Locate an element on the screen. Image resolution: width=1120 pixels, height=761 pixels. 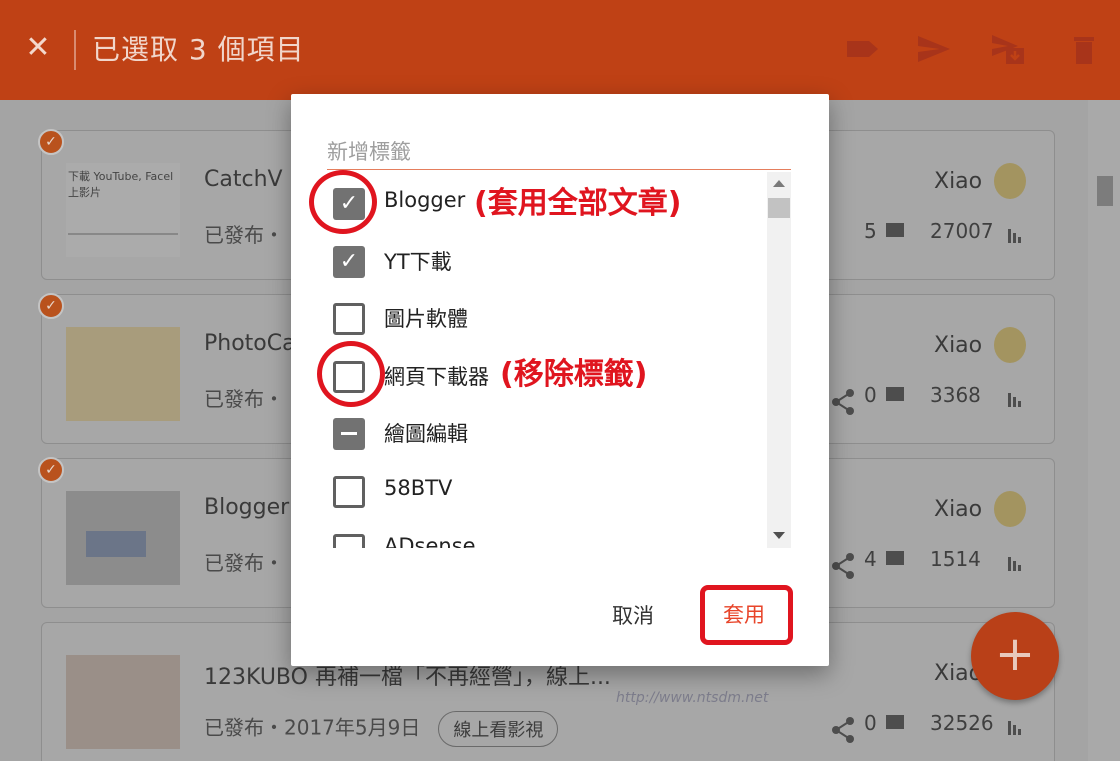
annotation-circle-checked is located at coordinates (343, 202).